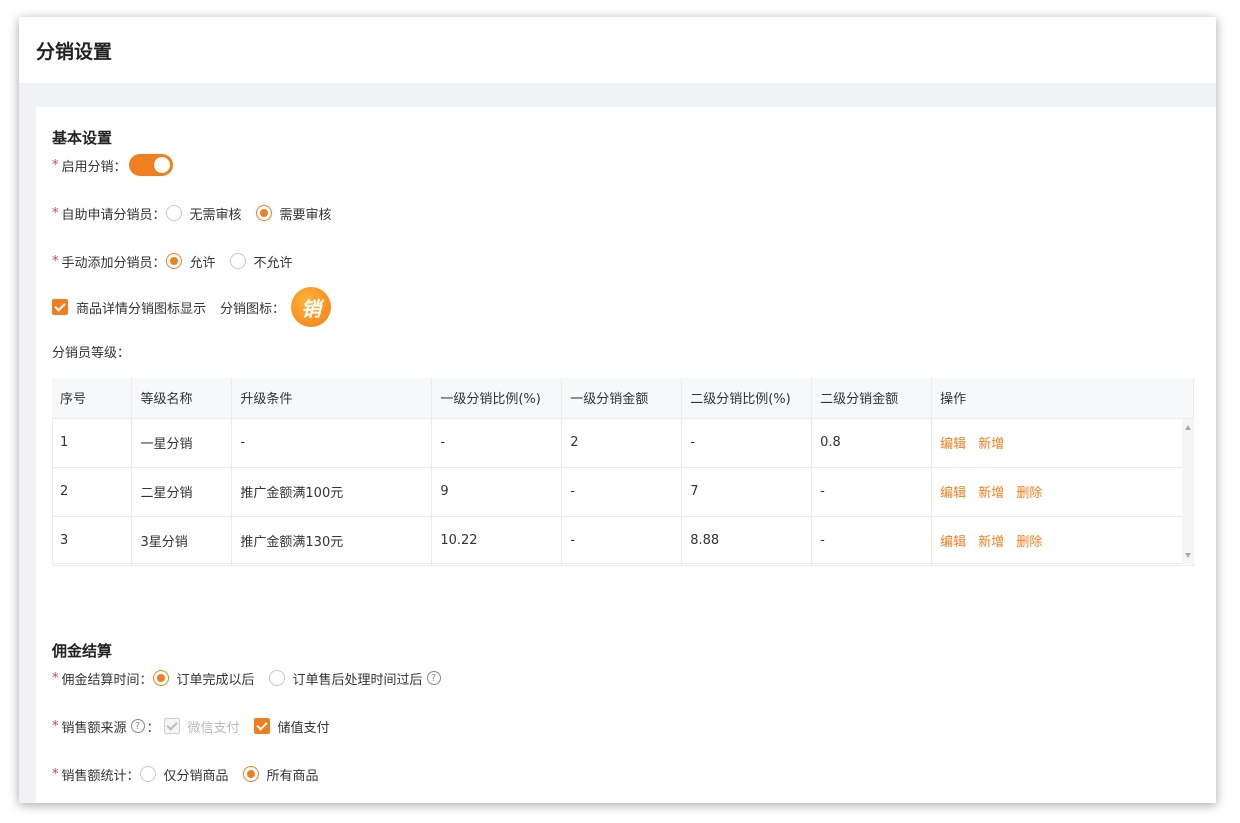 Image resolution: width=1240 pixels, height=823 pixels. What do you see at coordinates (747, 398) in the screenshot?
I see `col-header: 二级分销比例(%)` at bounding box center [747, 398].